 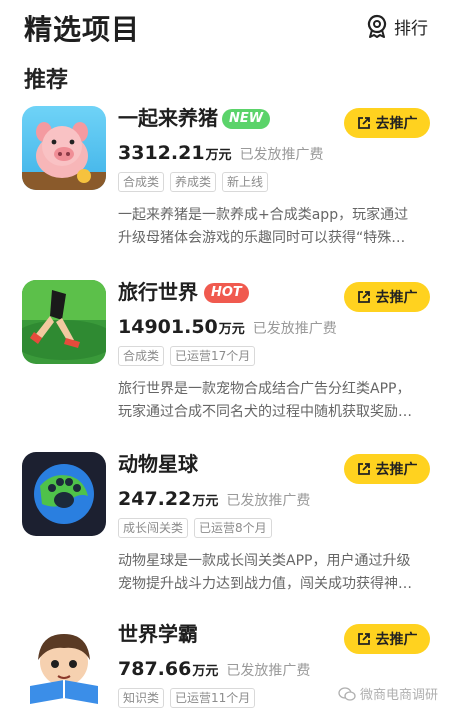 I want to click on app-name: 世界学霸, so click(x=158, y=634).